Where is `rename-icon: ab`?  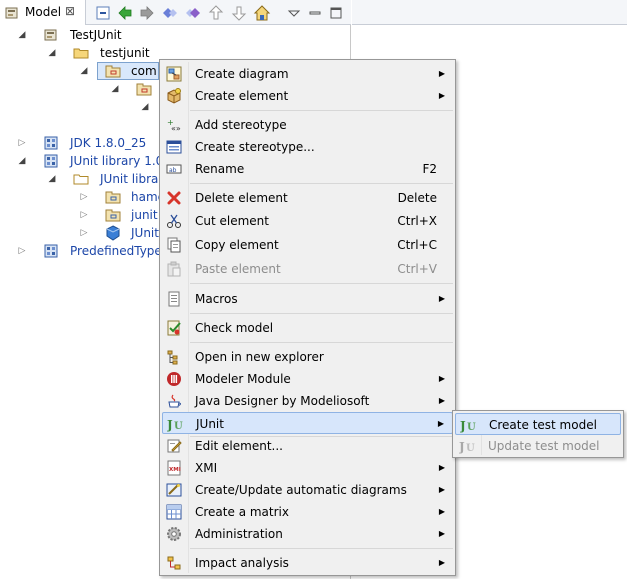 rename-icon: ab is located at coordinates (174, 169).